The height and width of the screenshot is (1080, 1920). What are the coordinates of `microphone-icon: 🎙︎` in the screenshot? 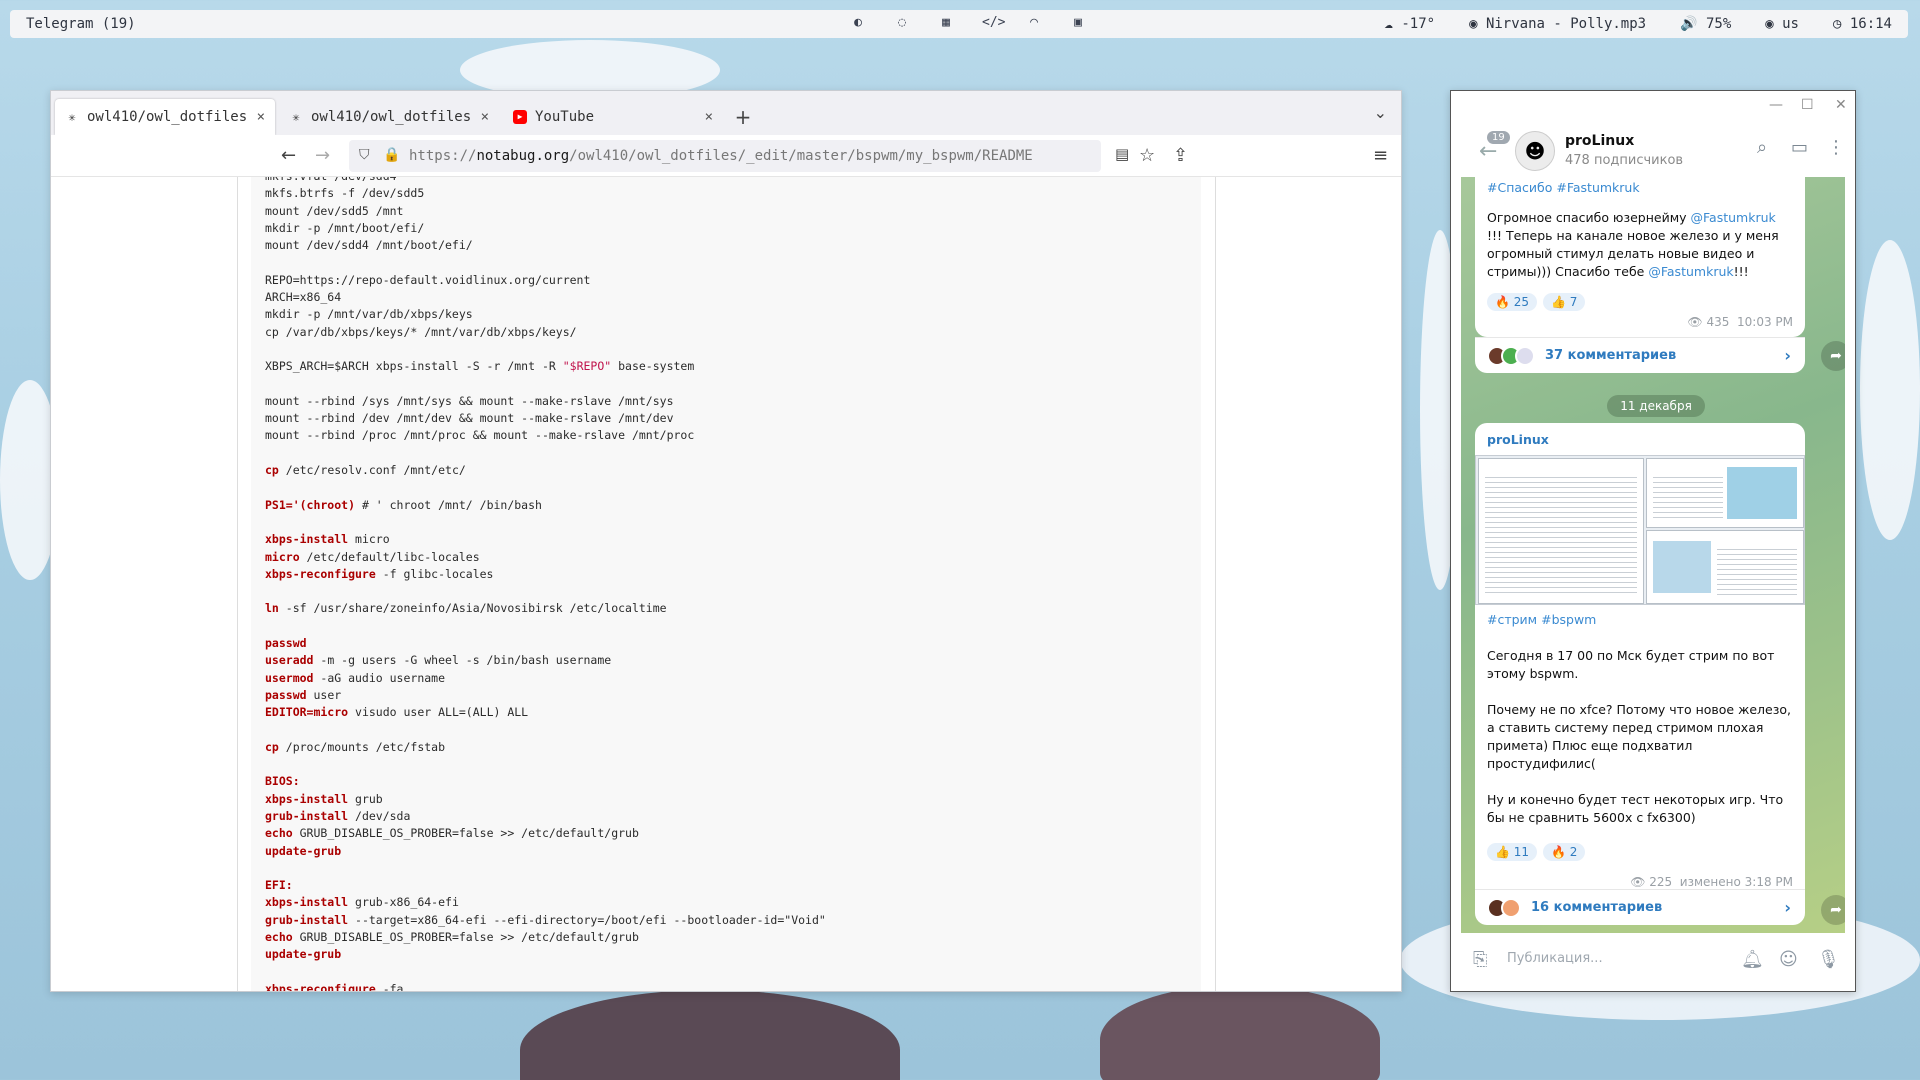 It's located at (1828, 959).